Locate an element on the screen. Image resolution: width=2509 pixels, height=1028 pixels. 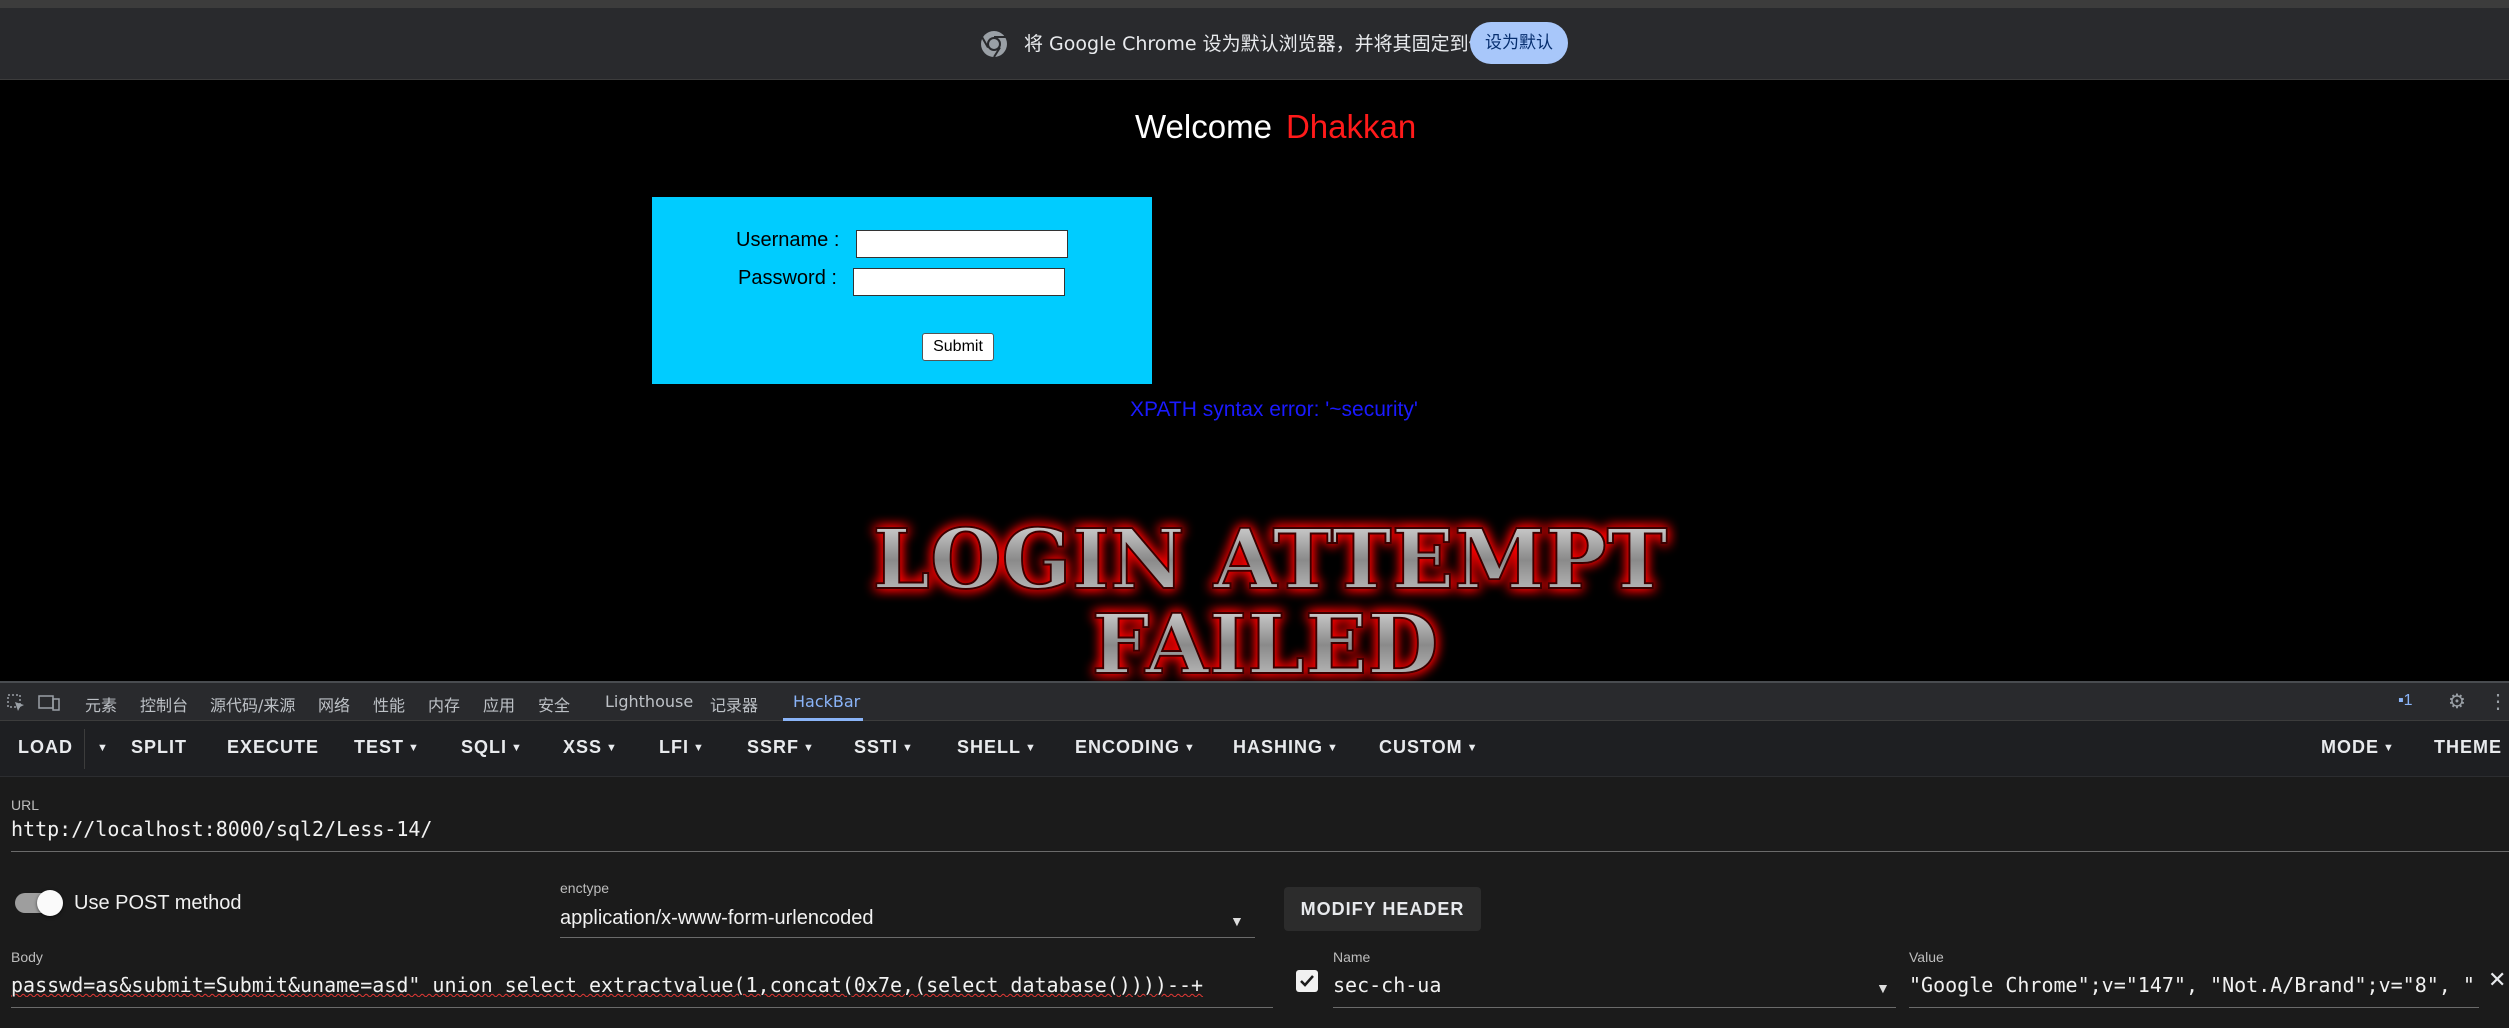
enctype-label: enctype is located at coordinates (585, 888).